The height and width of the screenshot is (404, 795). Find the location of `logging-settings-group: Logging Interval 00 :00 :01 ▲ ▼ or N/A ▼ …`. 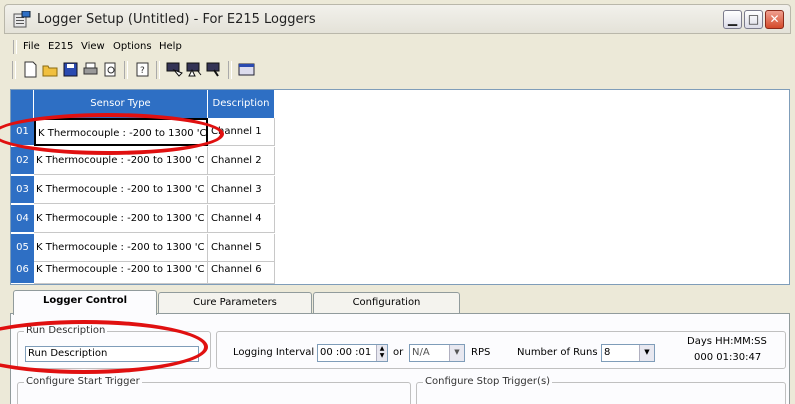

logging-settings-group: Logging Interval 00 :00 :01 ▲ ▼ or N/A ▼ … is located at coordinates (501, 350).